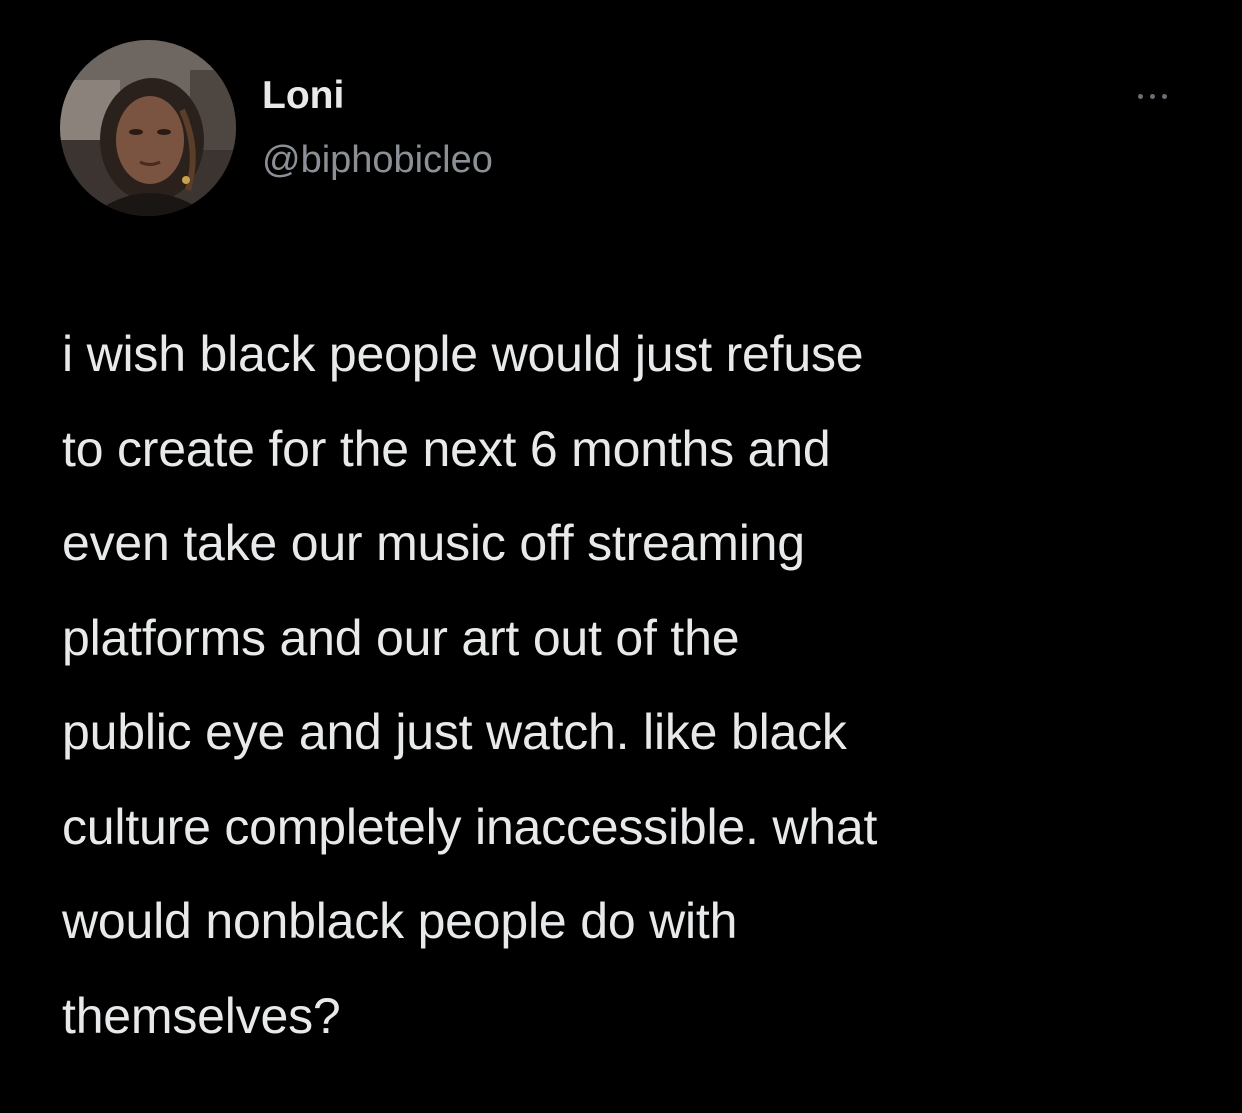 This screenshot has height=1113, width=1242. Describe the element at coordinates (303, 96) in the screenshot. I see `author-display-name: Loni` at that location.